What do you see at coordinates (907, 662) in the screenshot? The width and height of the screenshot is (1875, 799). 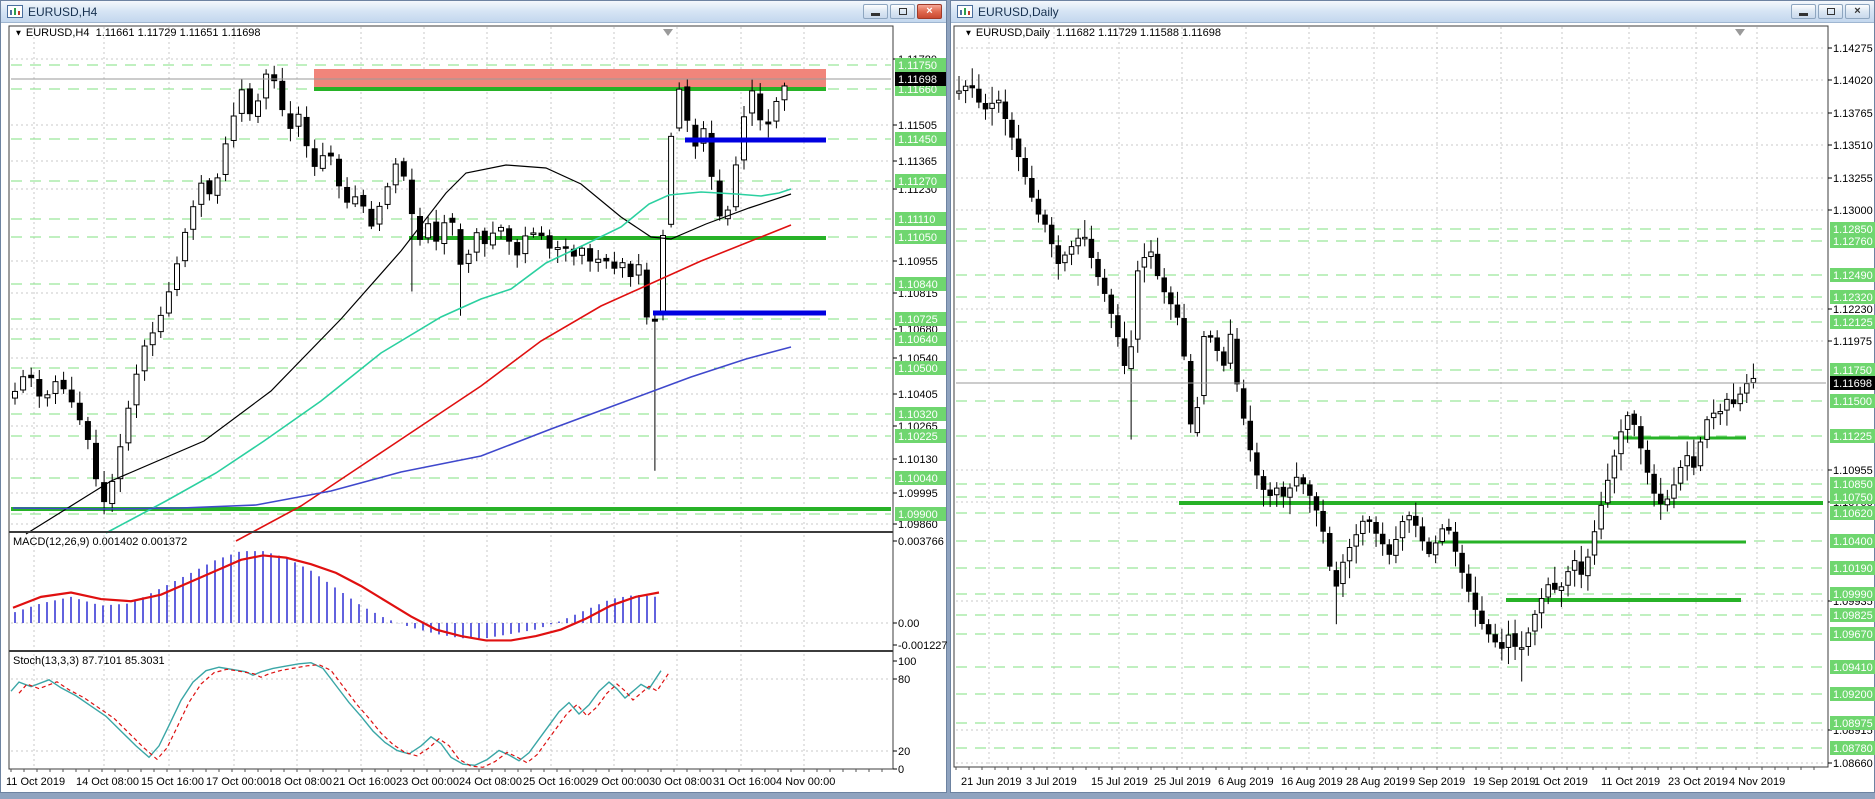 I see `stoch-axis-label: 100` at bounding box center [907, 662].